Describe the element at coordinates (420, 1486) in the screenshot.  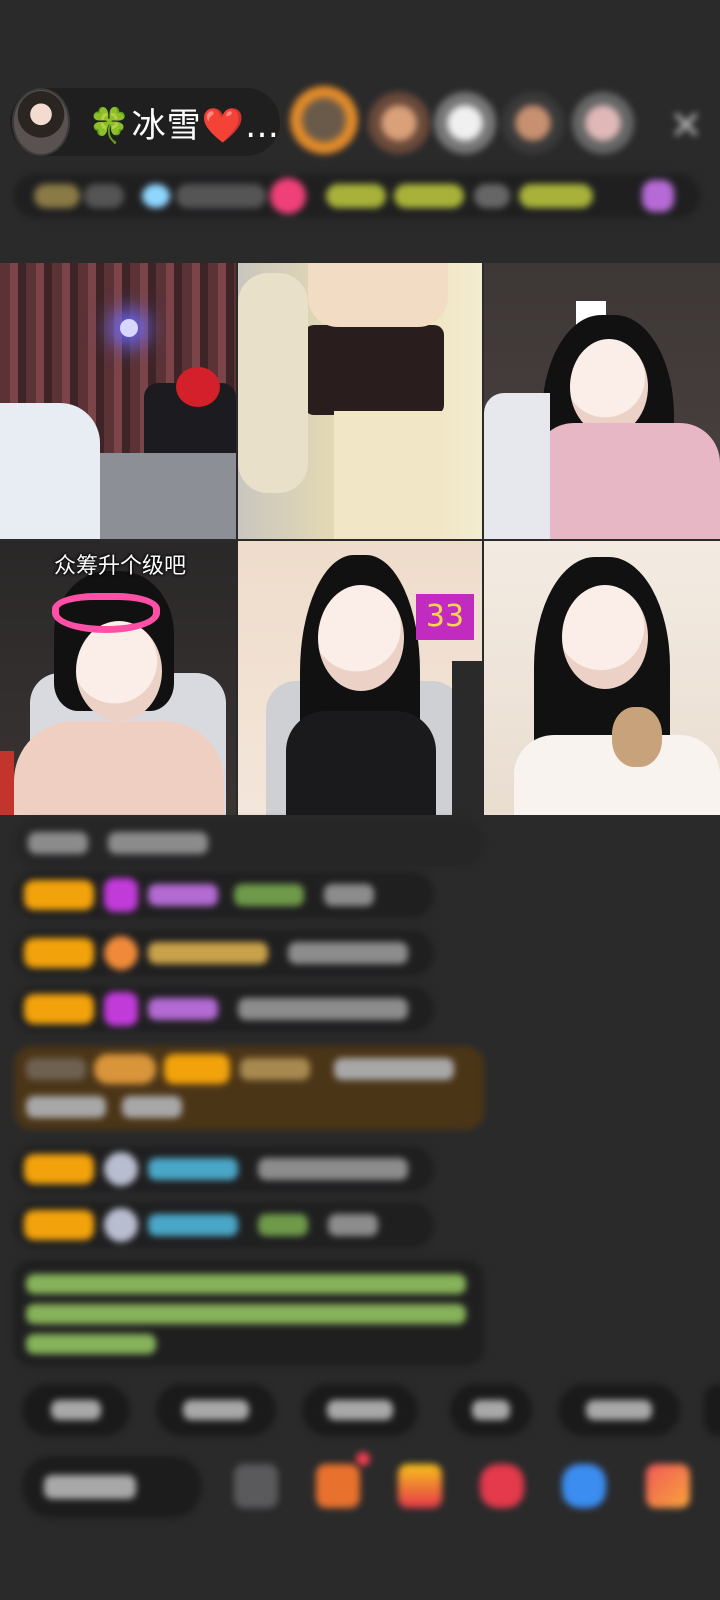
I see `shop-icon` at that location.